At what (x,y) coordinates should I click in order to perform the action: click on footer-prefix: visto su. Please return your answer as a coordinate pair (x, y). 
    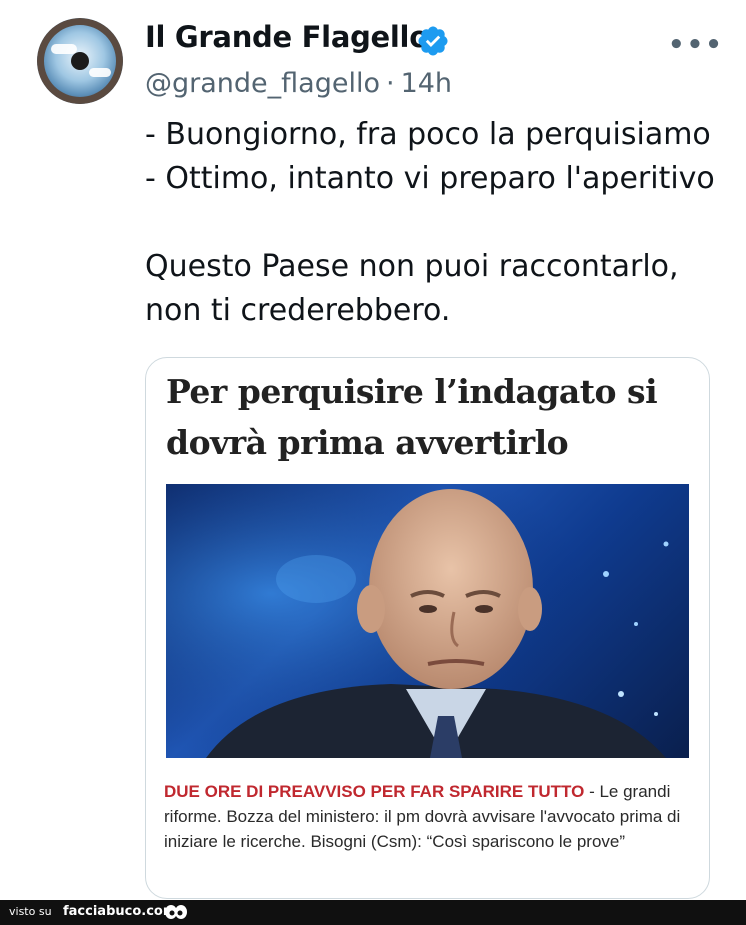
    Looking at the image, I should click on (30, 911).